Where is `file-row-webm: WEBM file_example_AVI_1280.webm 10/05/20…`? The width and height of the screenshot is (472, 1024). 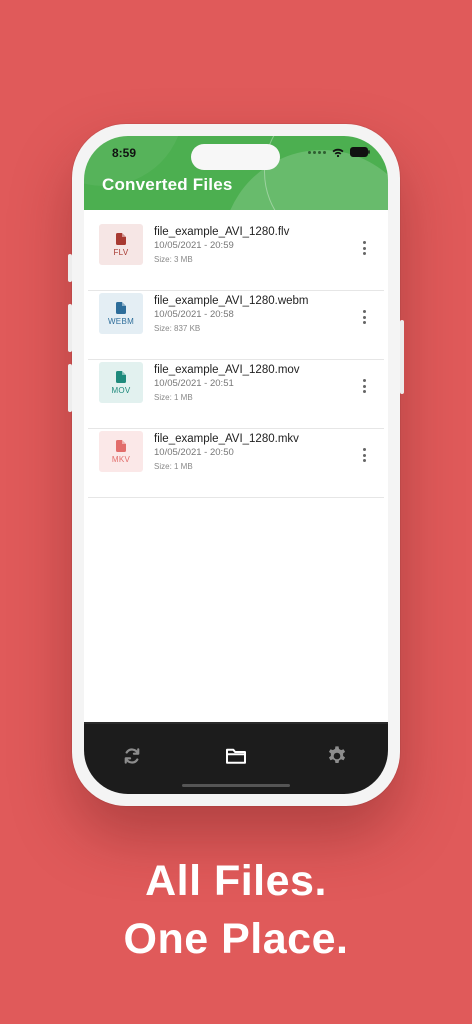
file-row-webm: WEBM file_example_AVI_1280.webm 10/05/20… is located at coordinates (236, 325).